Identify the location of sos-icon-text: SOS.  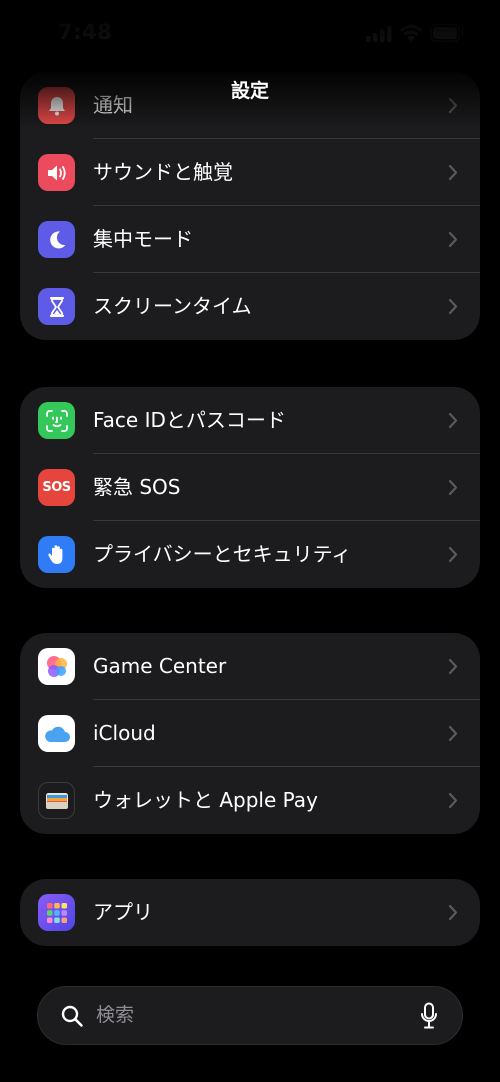
(56, 487).